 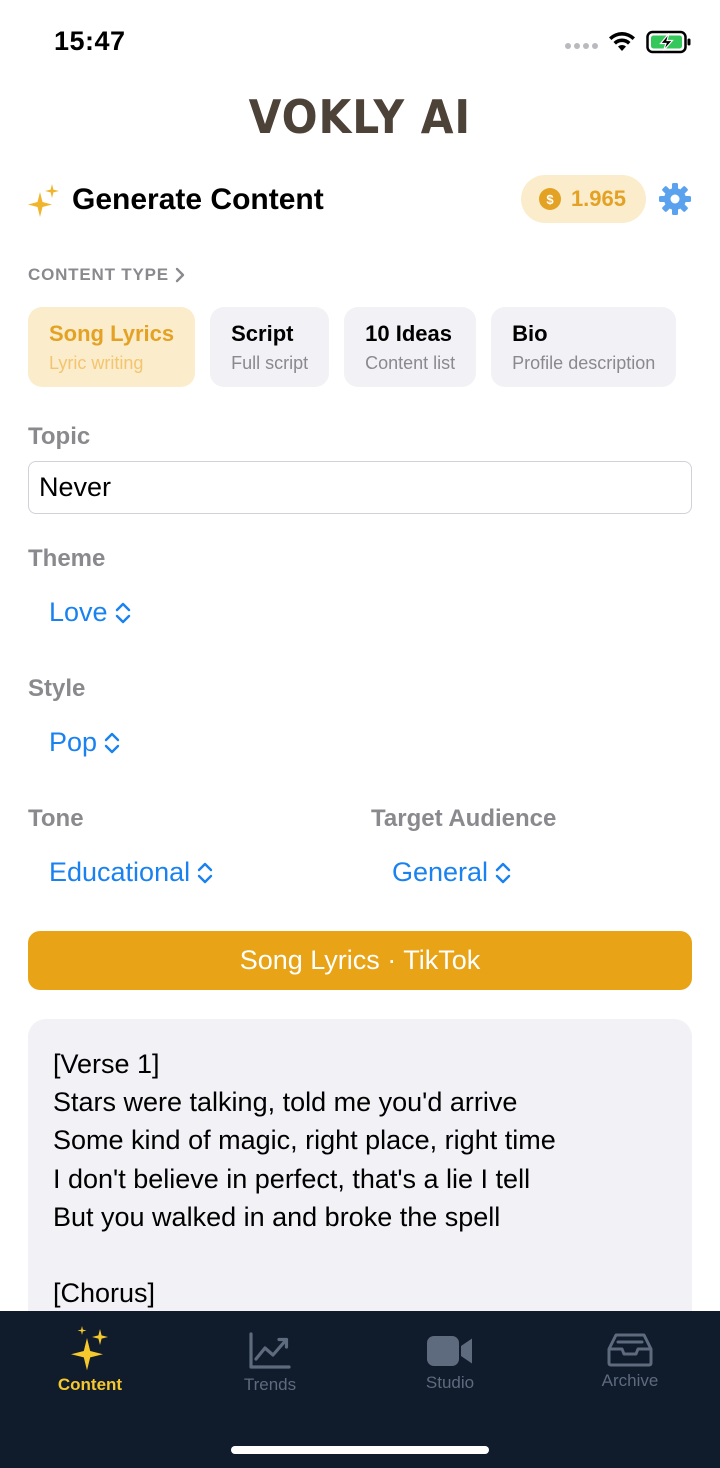 I want to click on topic-input, so click(x=360, y=487).